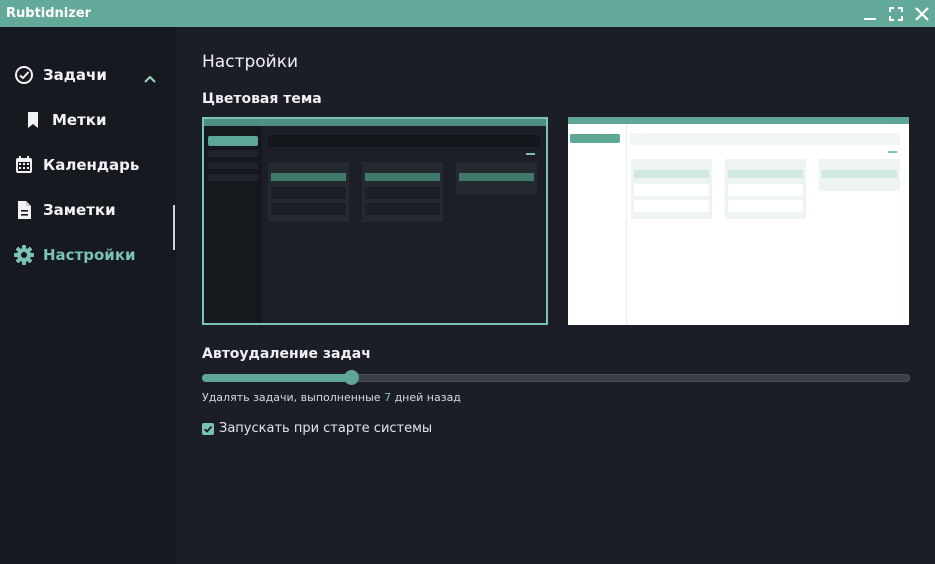  What do you see at coordinates (467, 13) in the screenshot?
I see `title-bar: Rubtidnizer` at bounding box center [467, 13].